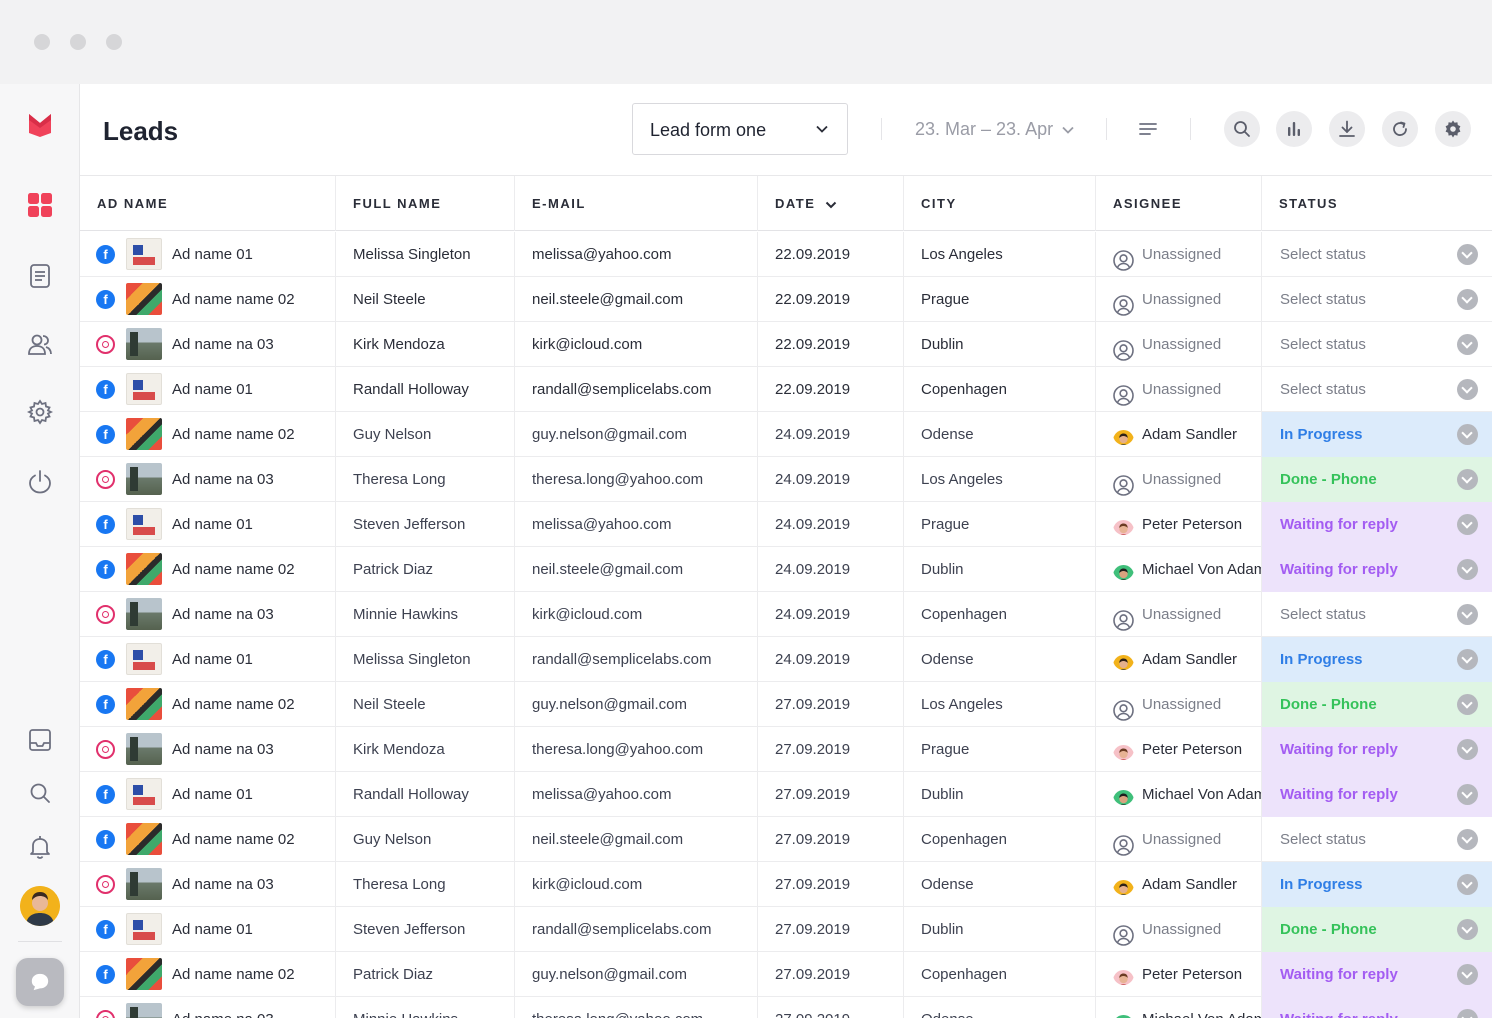  Describe the element at coordinates (78, 42) in the screenshot. I see `window-minimize-button` at that location.